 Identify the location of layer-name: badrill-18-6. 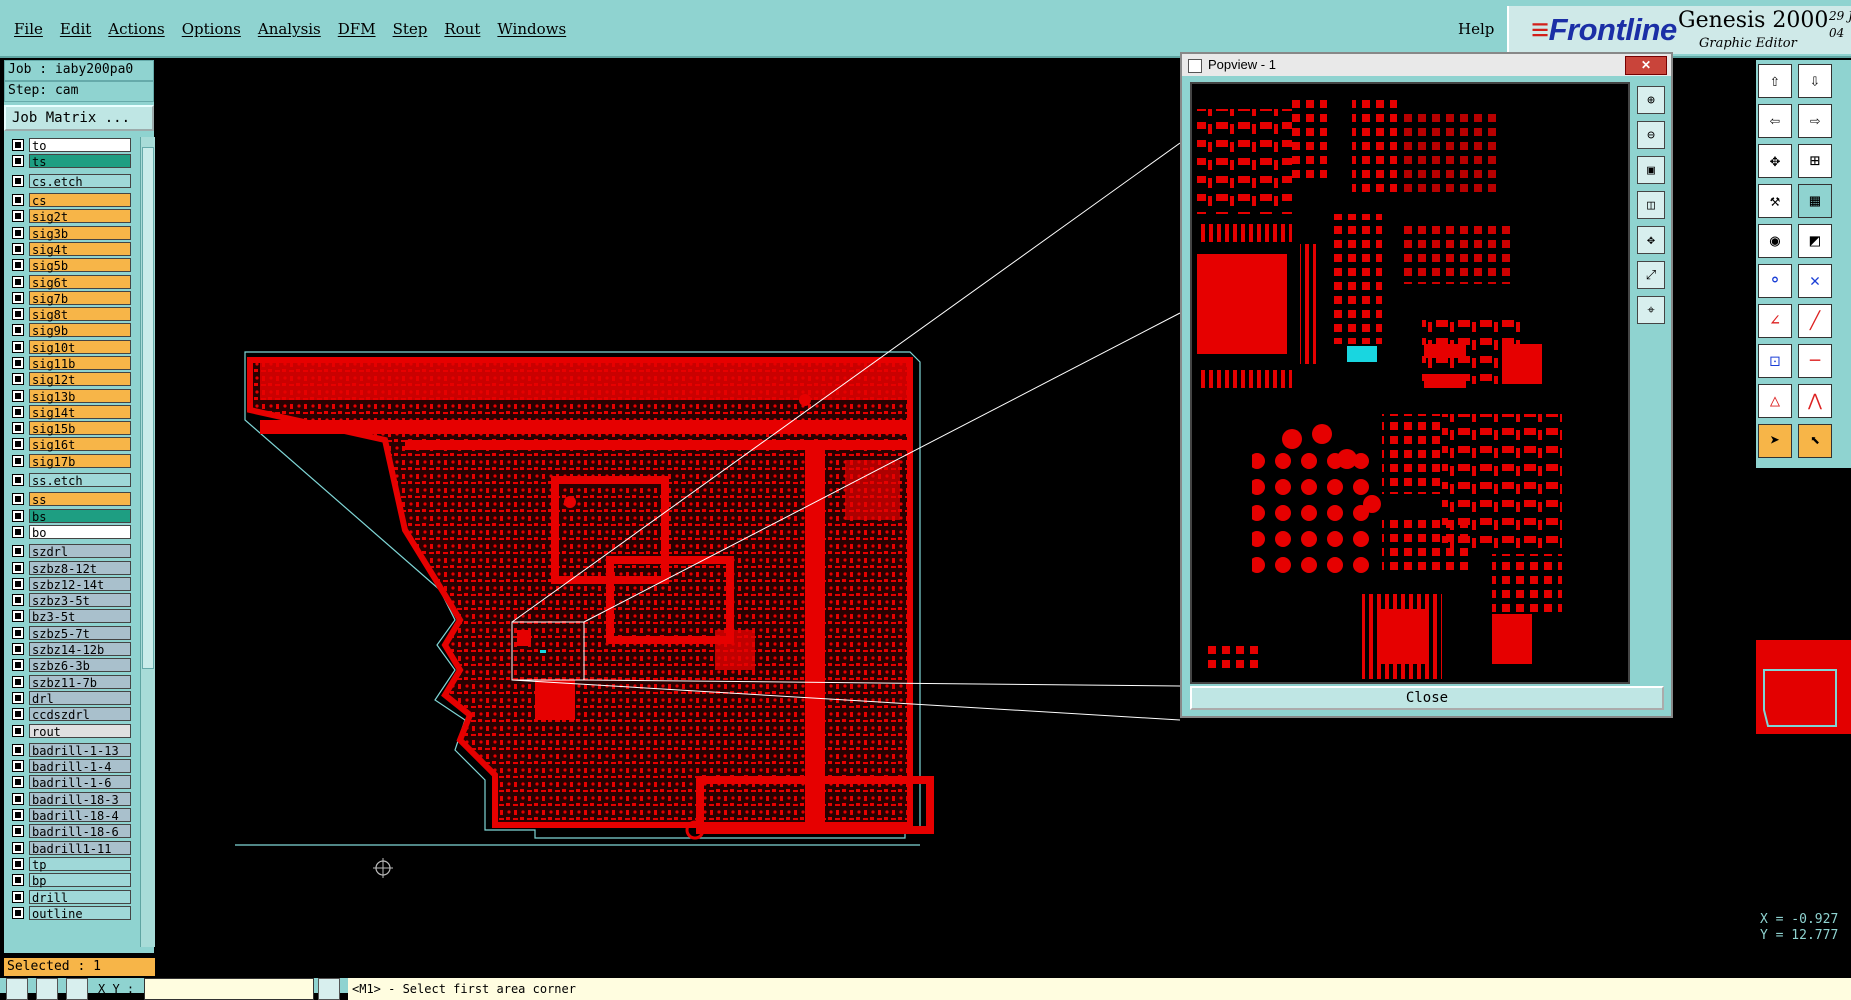
(80, 831).